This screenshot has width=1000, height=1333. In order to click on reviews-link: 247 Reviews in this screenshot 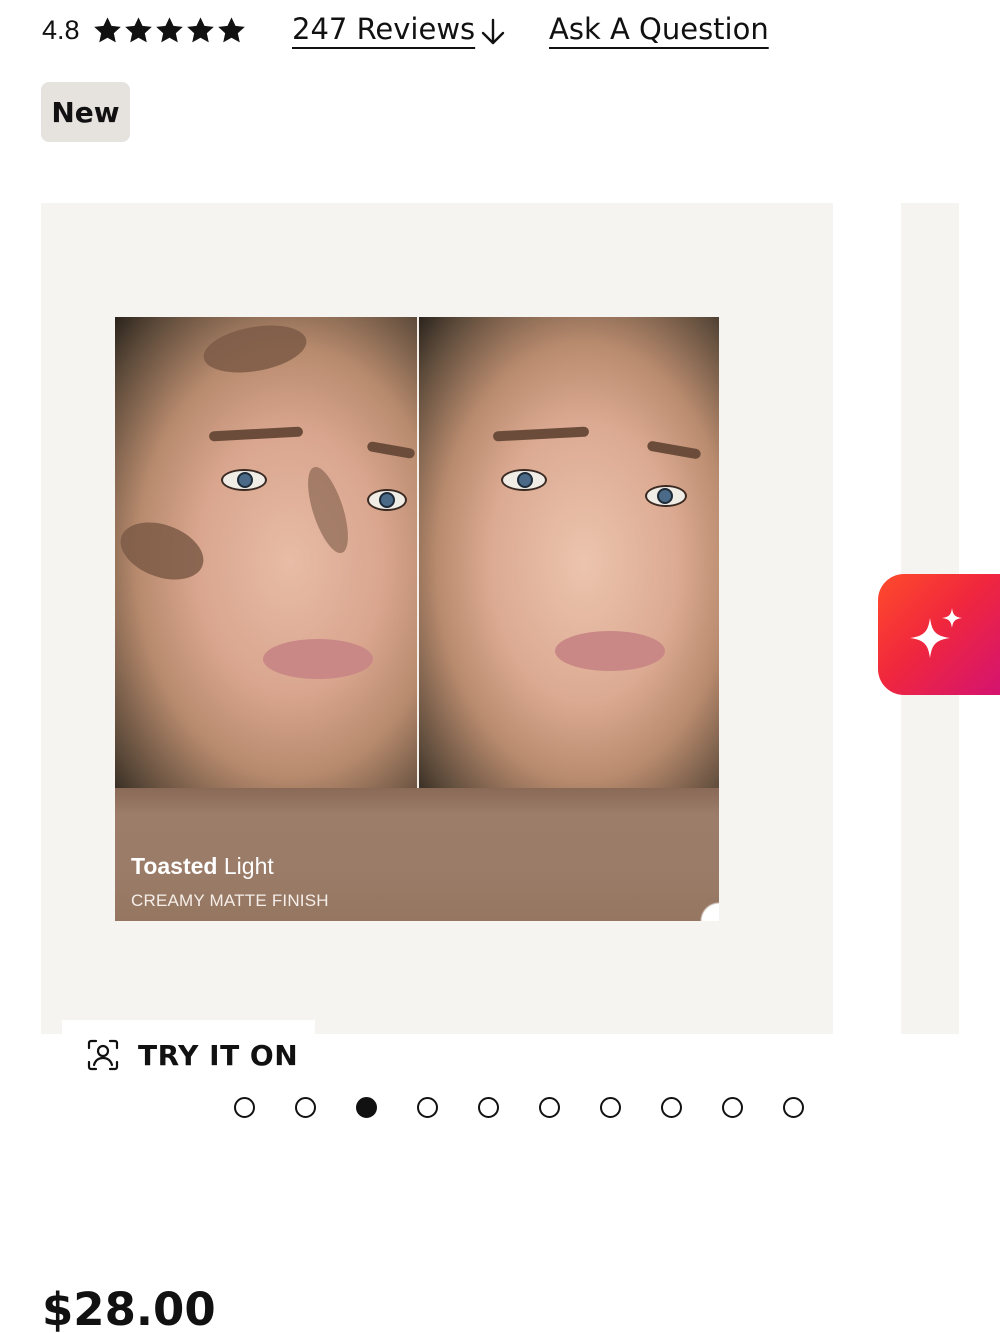, I will do `click(383, 29)`.